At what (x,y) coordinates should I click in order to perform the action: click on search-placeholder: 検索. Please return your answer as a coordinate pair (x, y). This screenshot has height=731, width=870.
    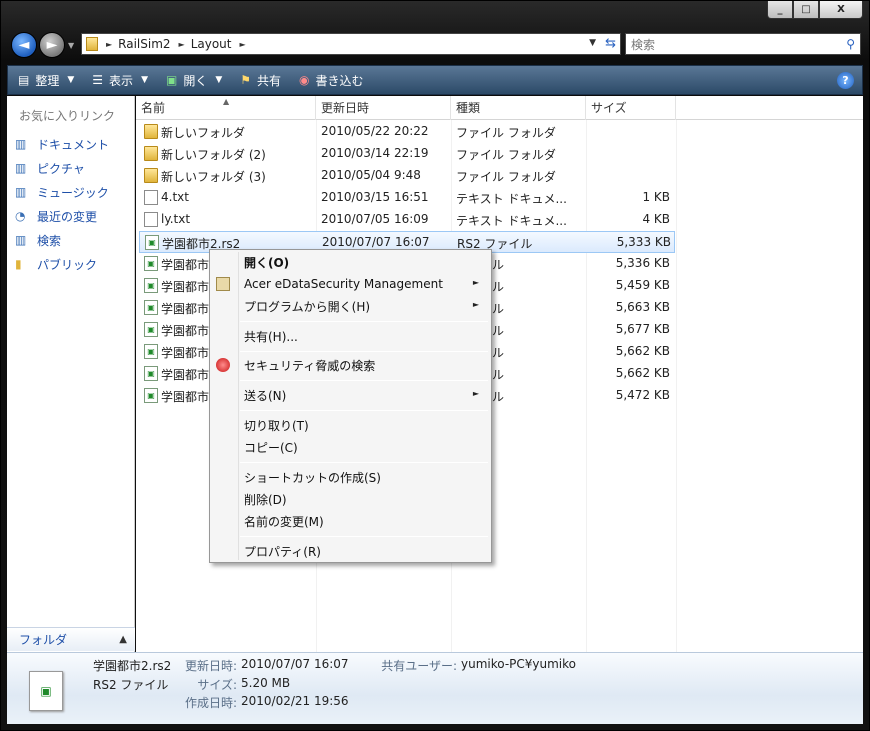
    Looking at the image, I should click on (643, 44).